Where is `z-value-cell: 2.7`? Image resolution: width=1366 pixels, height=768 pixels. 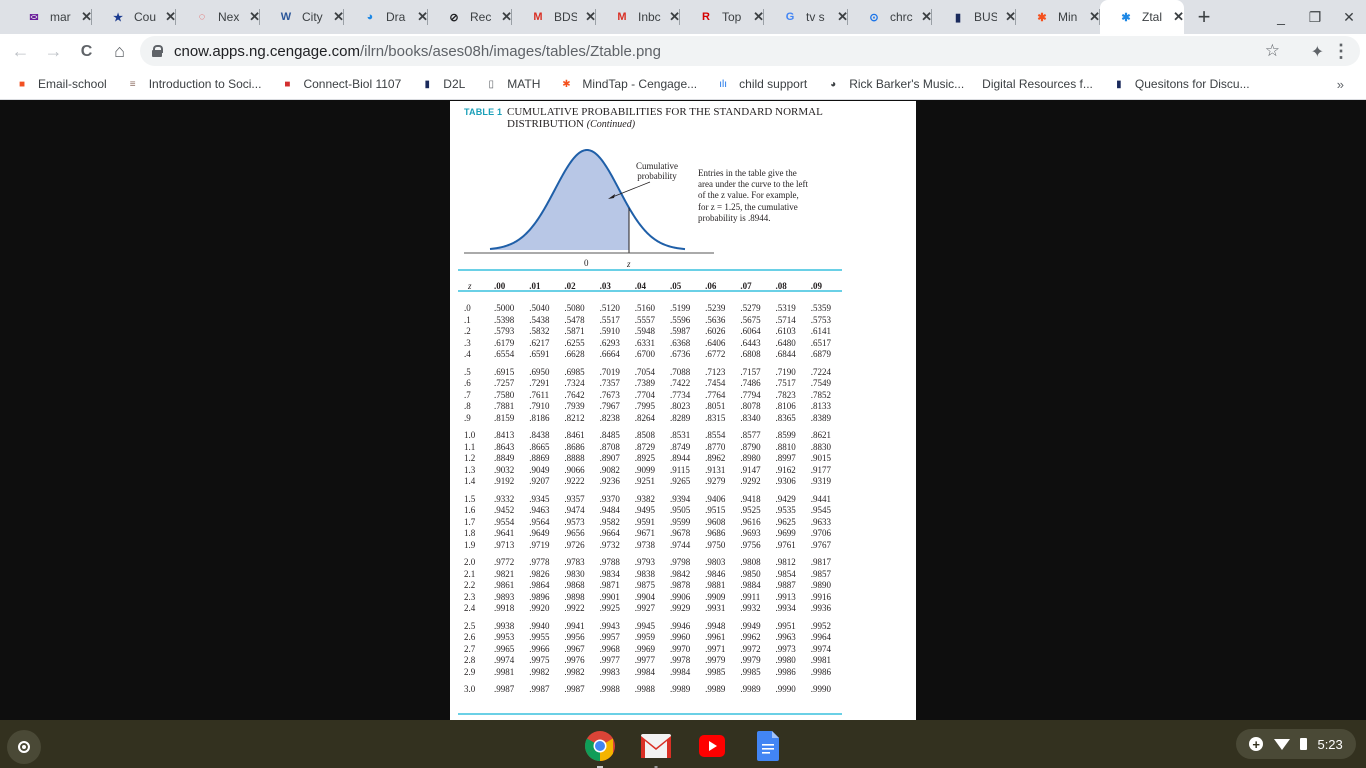 z-value-cell: 2.7 is located at coordinates (470, 648).